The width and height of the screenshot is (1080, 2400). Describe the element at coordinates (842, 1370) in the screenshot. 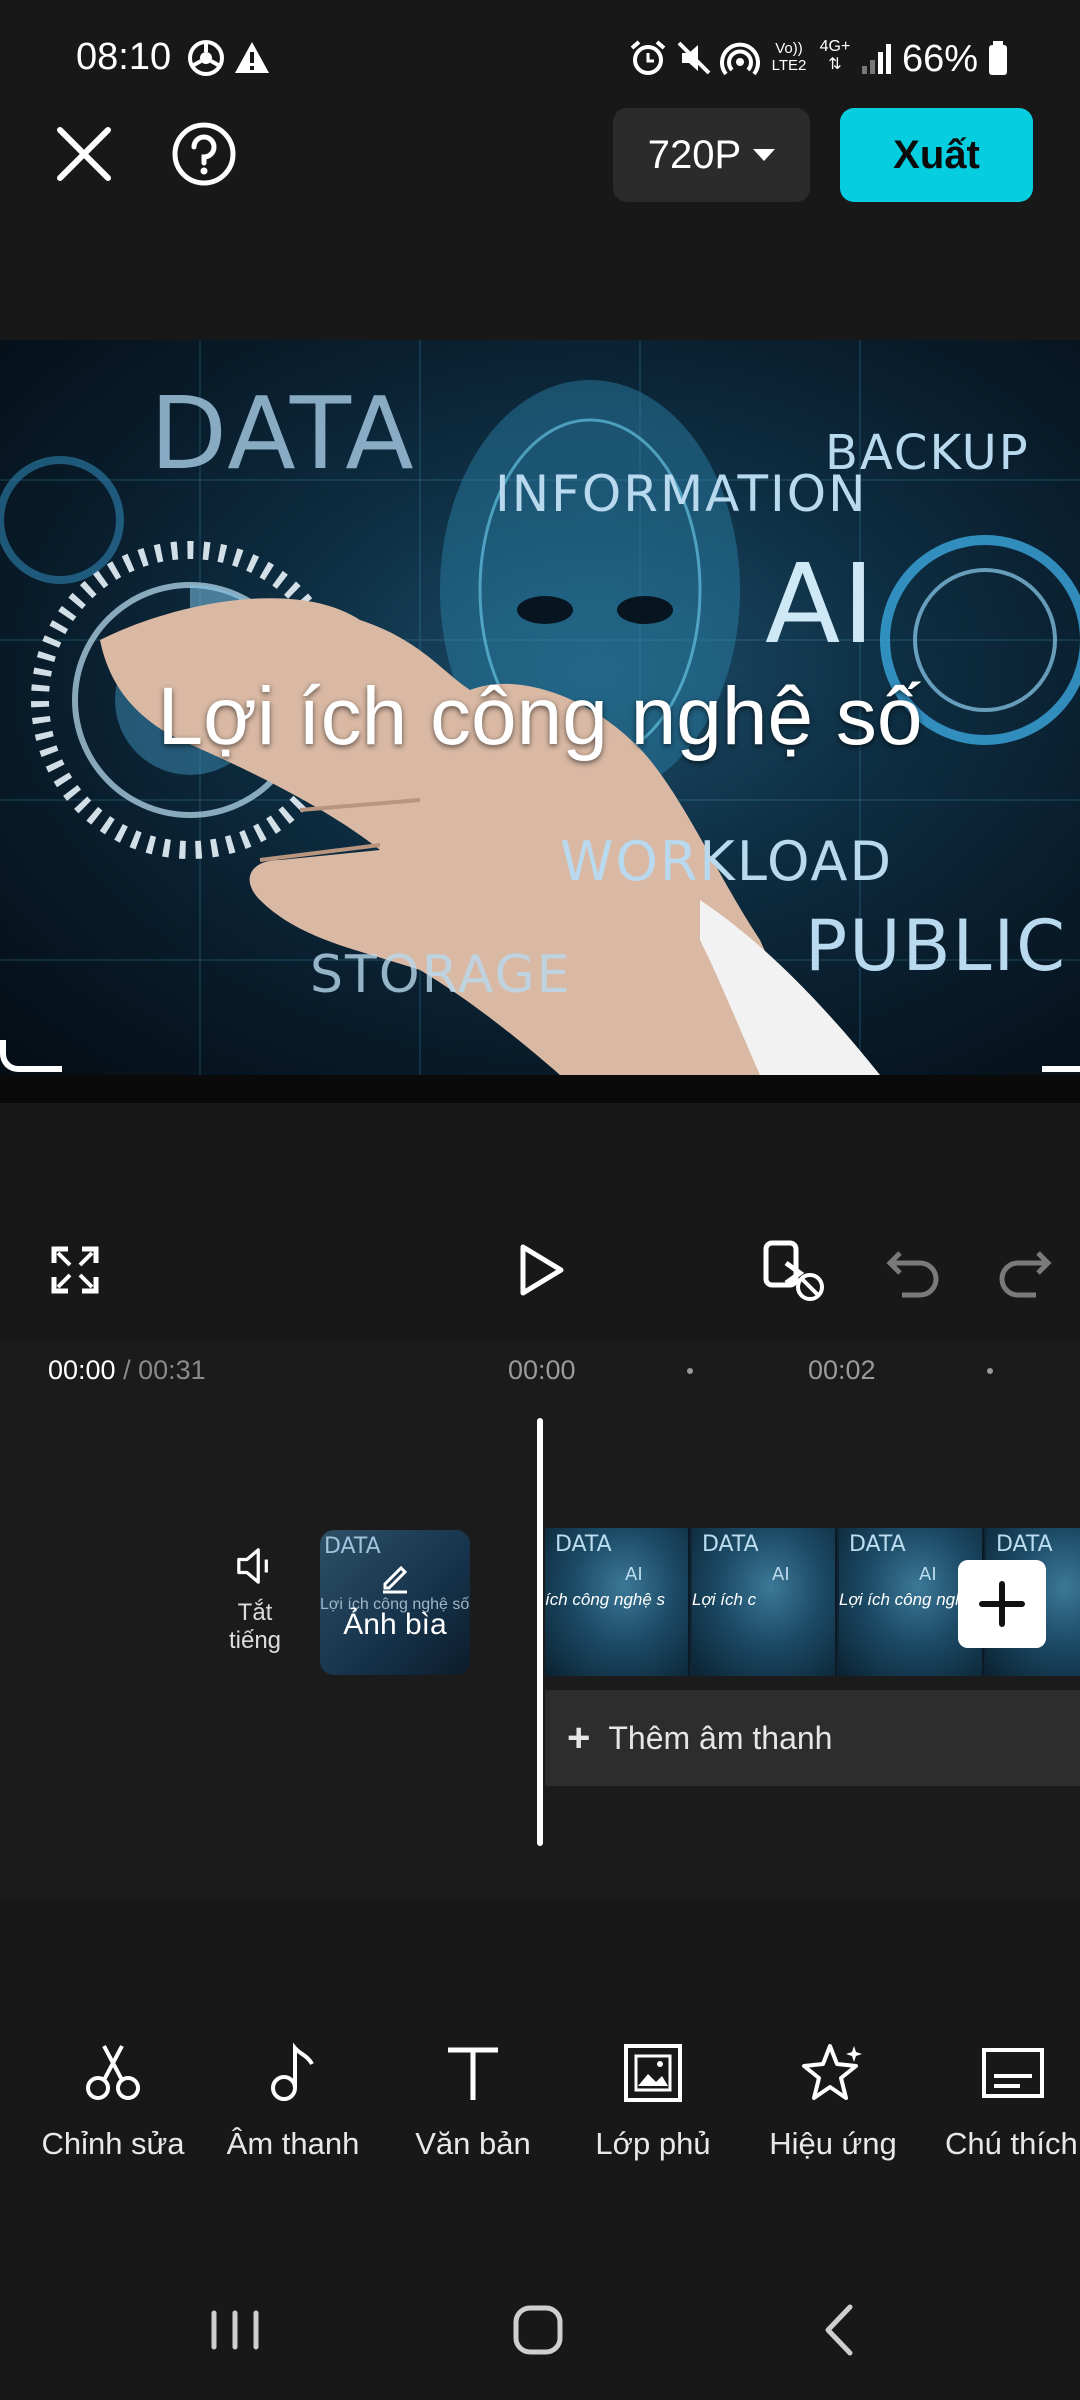

I see `ruler-label: 00:02` at that location.